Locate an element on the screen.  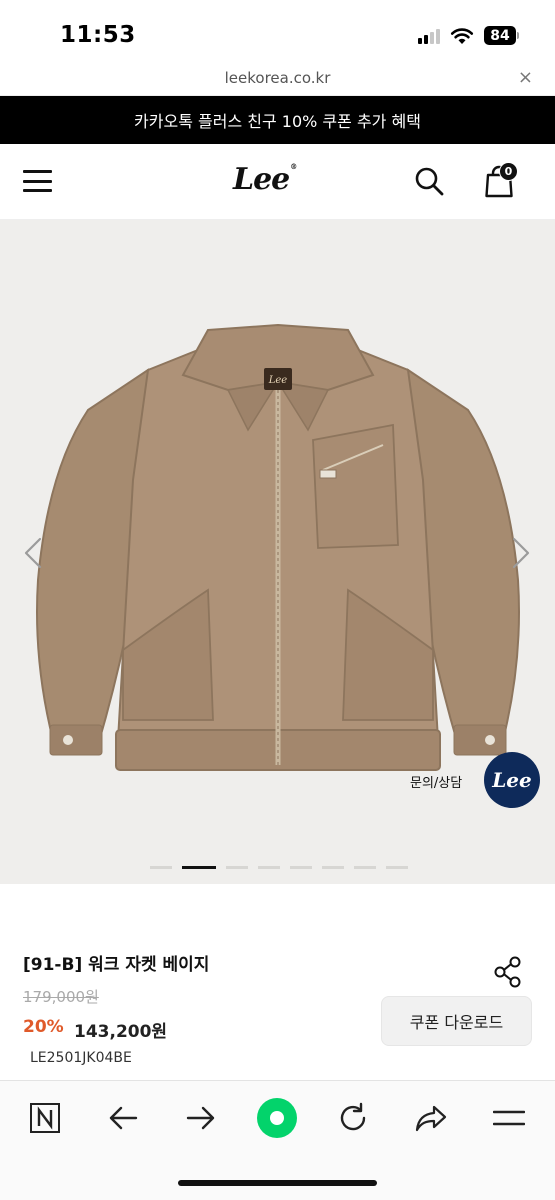
status-time: 11:53 is located at coordinates (98, 35).